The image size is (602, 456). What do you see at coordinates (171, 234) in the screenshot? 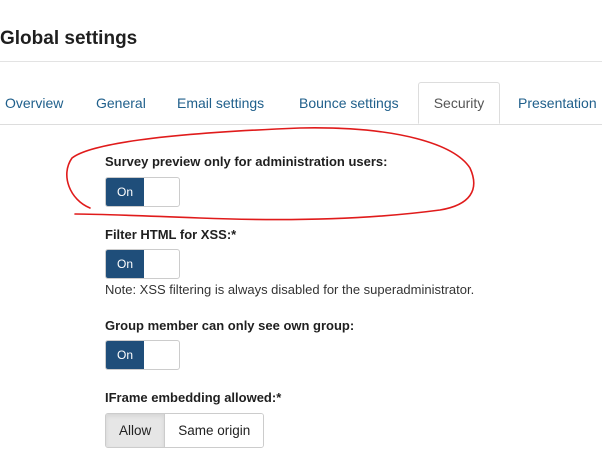
I see `filter-xss-label: Filter HTML for XSS:*` at bounding box center [171, 234].